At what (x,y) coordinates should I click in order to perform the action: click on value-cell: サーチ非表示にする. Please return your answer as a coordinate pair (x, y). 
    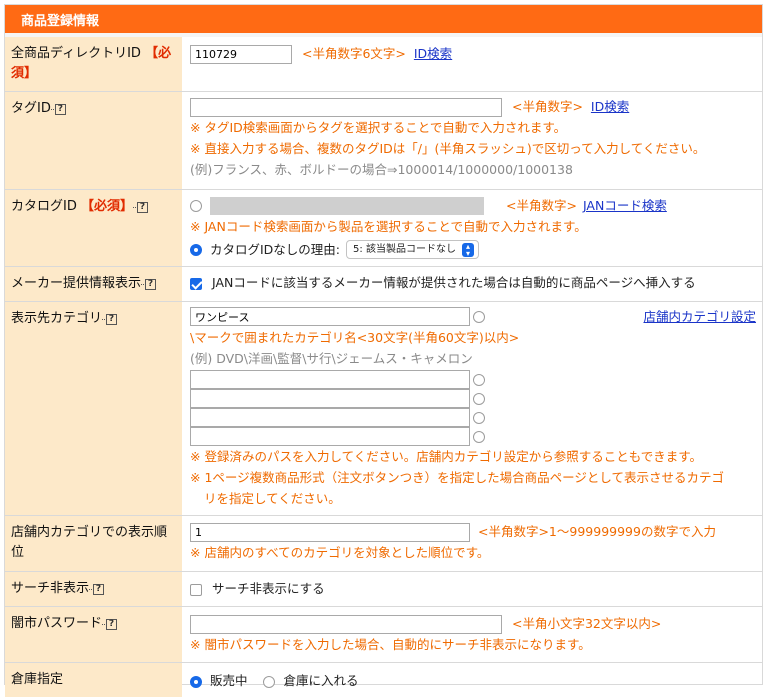
    Looking at the image, I should click on (472, 589).